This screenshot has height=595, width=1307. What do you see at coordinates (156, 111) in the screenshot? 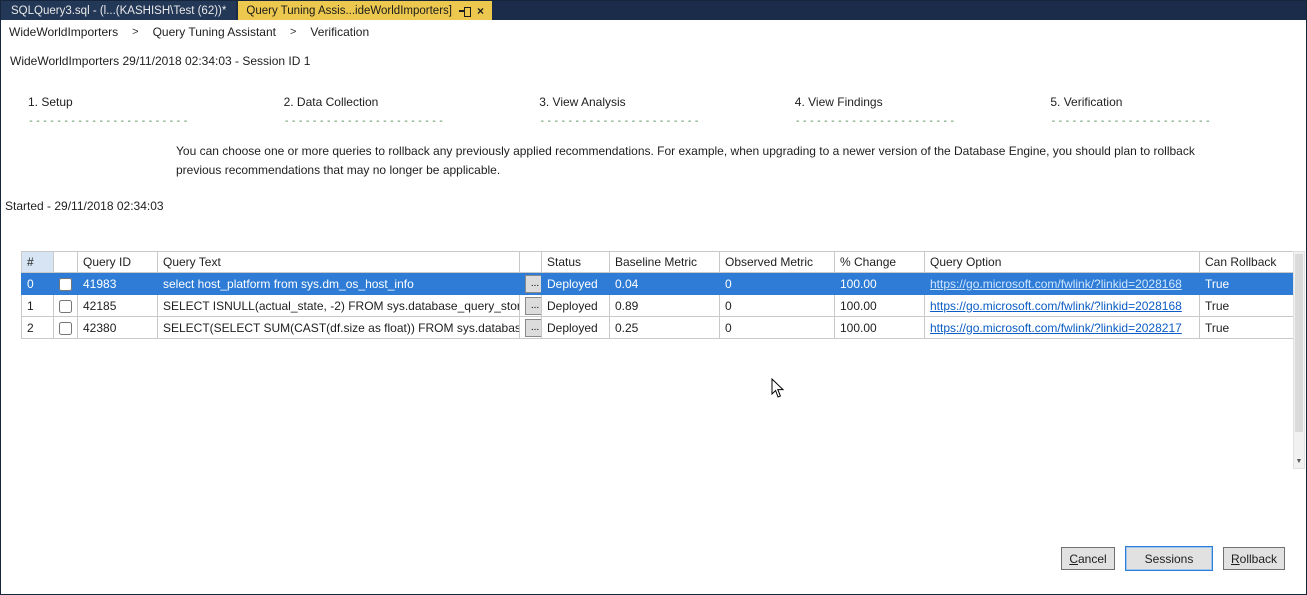
I see `wizard-step-setup: 1. Setup -----------------------` at bounding box center [156, 111].